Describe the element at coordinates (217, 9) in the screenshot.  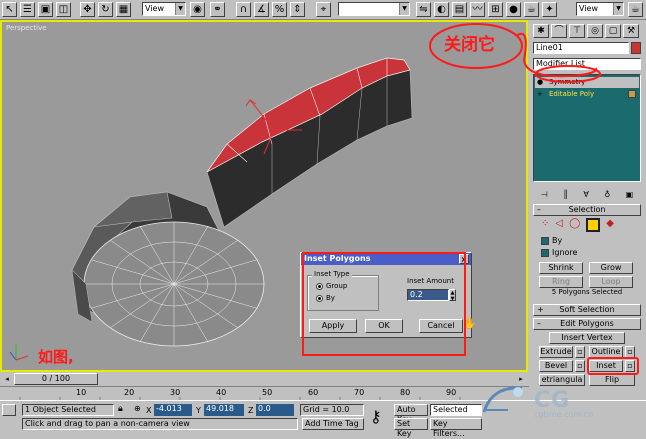
I see `link-icon: ⚭` at that location.